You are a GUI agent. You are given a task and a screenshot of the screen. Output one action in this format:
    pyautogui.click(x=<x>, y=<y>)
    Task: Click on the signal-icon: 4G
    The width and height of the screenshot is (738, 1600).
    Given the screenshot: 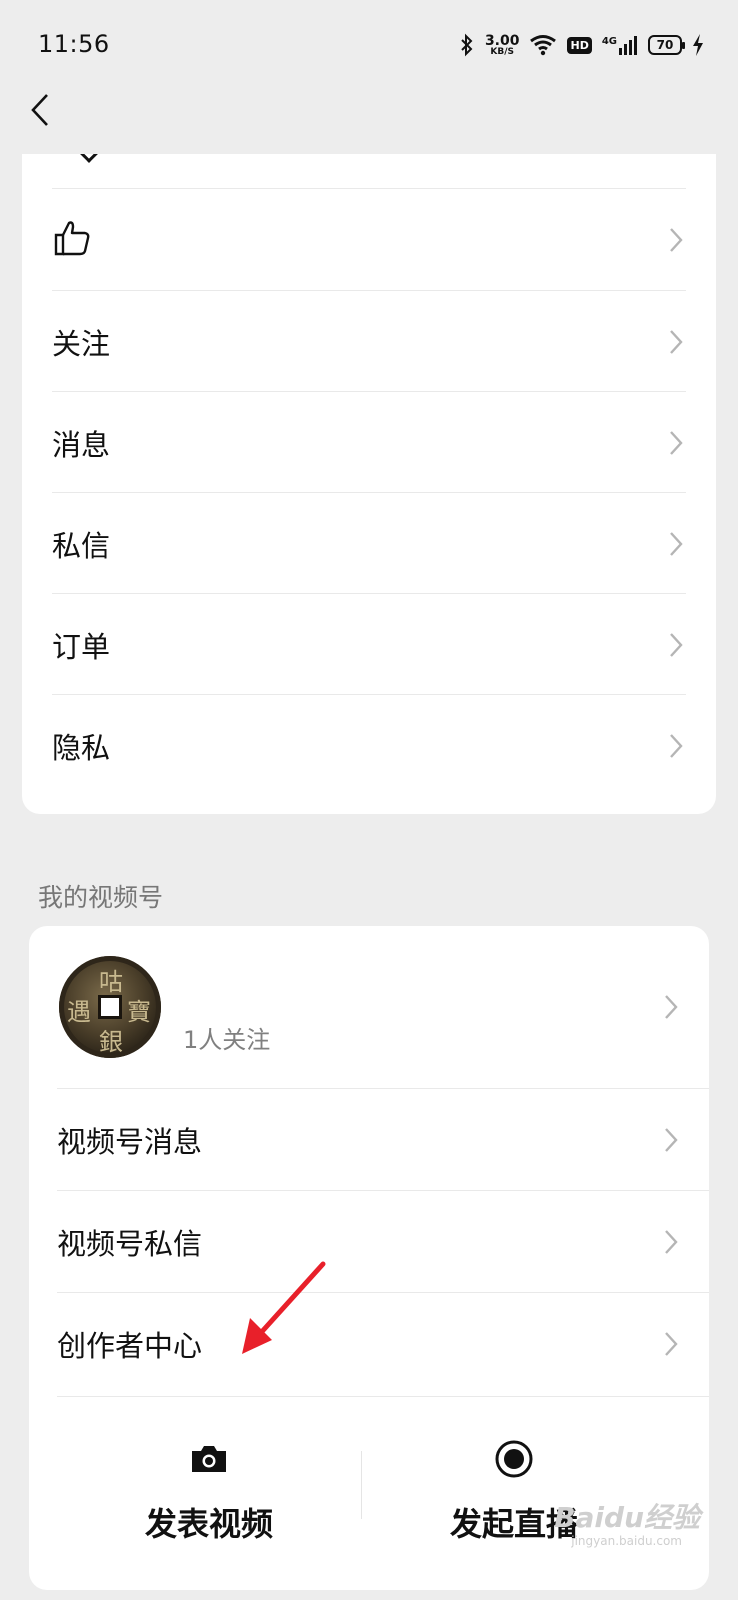 What is the action you would take?
    pyautogui.click(x=620, y=45)
    